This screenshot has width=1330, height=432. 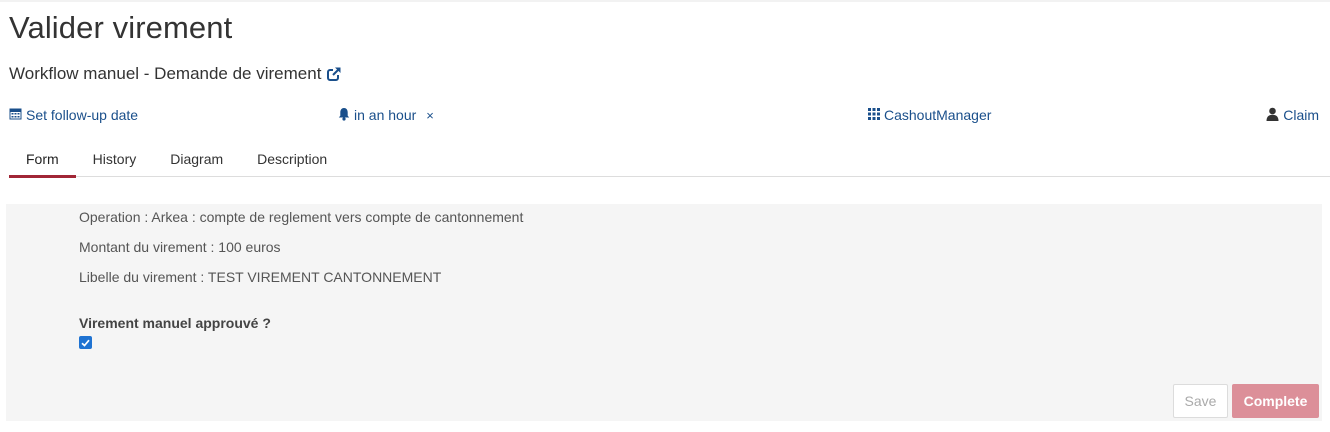 I want to click on approval-checkbox-label: Virement manuel approuvé ?, so click(x=175, y=323).